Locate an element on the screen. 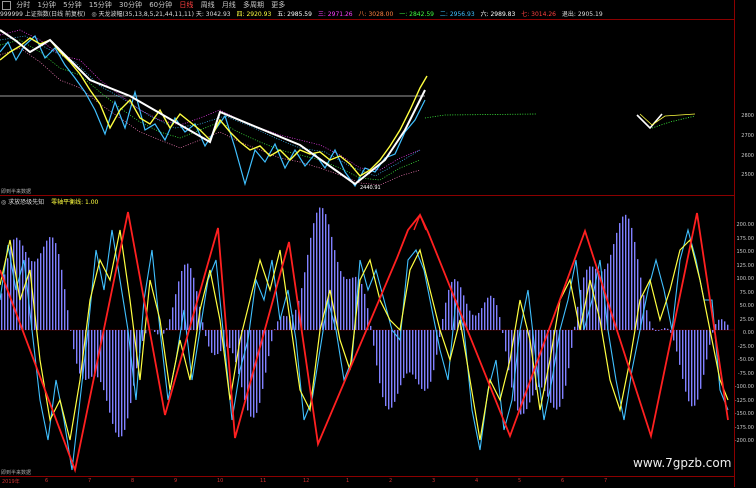 This screenshot has width=756, height=488. osc-axis-label: -125.00 is located at coordinates (744, 401).